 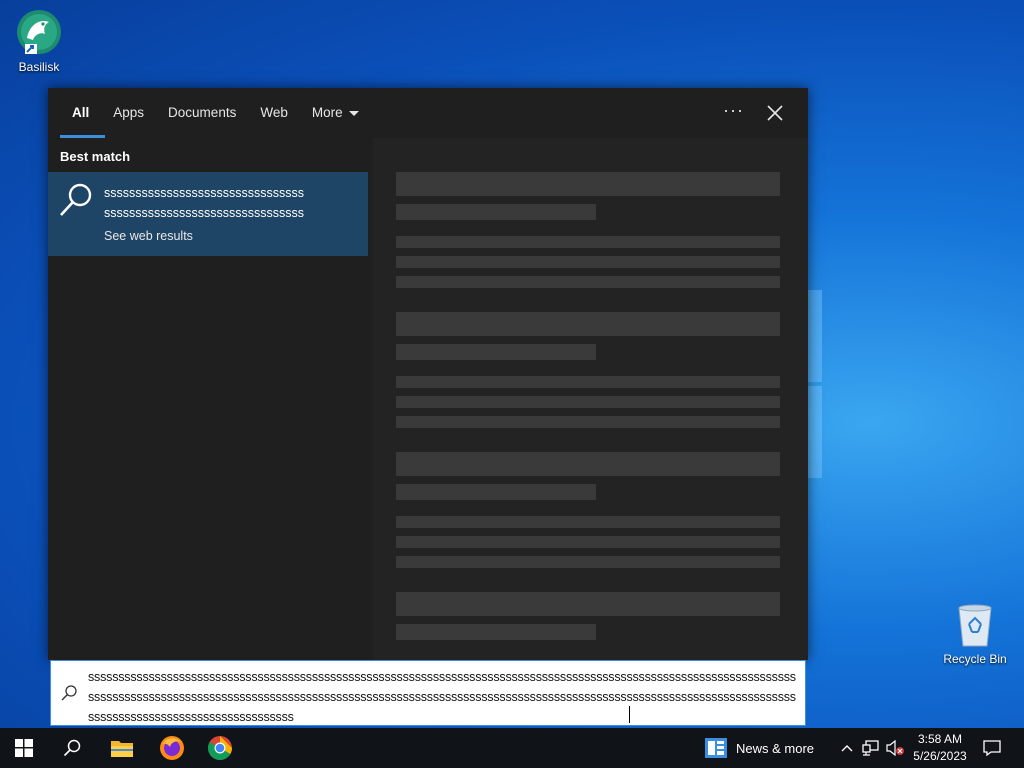 I want to click on basilisk-icon, so click(x=39, y=32).